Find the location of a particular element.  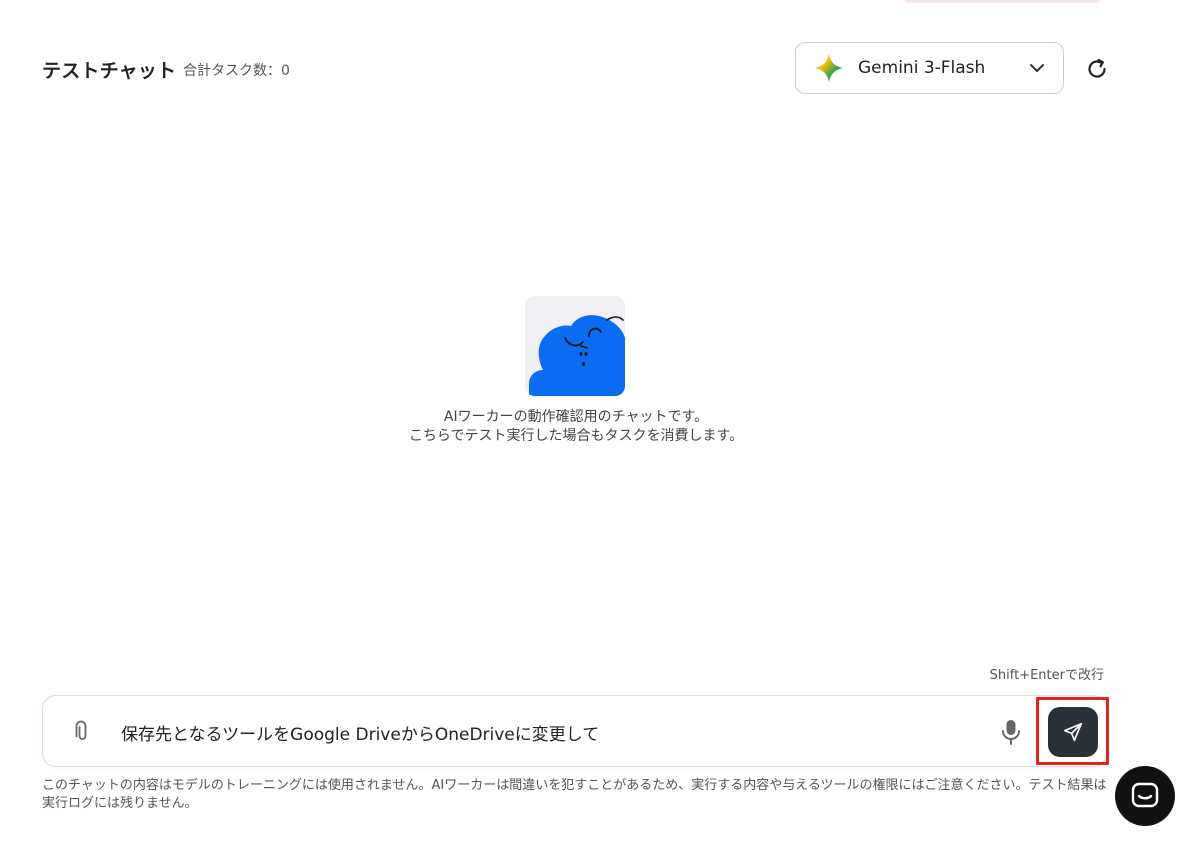

mascot-image is located at coordinates (575, 346).